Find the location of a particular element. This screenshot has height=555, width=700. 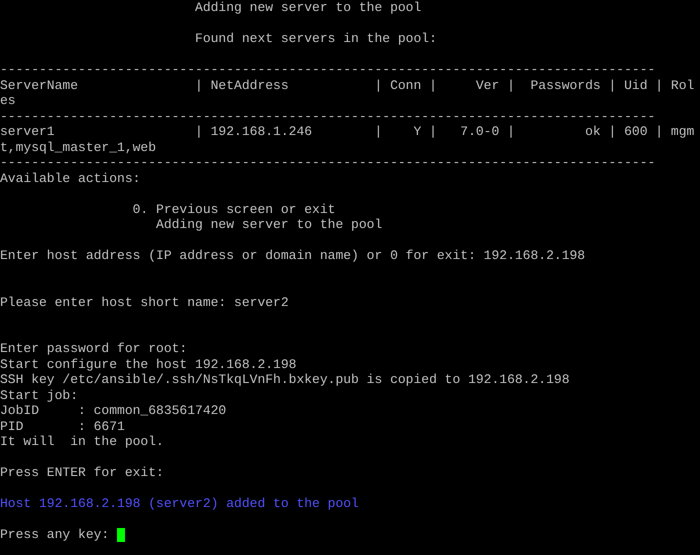

terminal-line: Enter password for root: is located at coordinates (94, 348).